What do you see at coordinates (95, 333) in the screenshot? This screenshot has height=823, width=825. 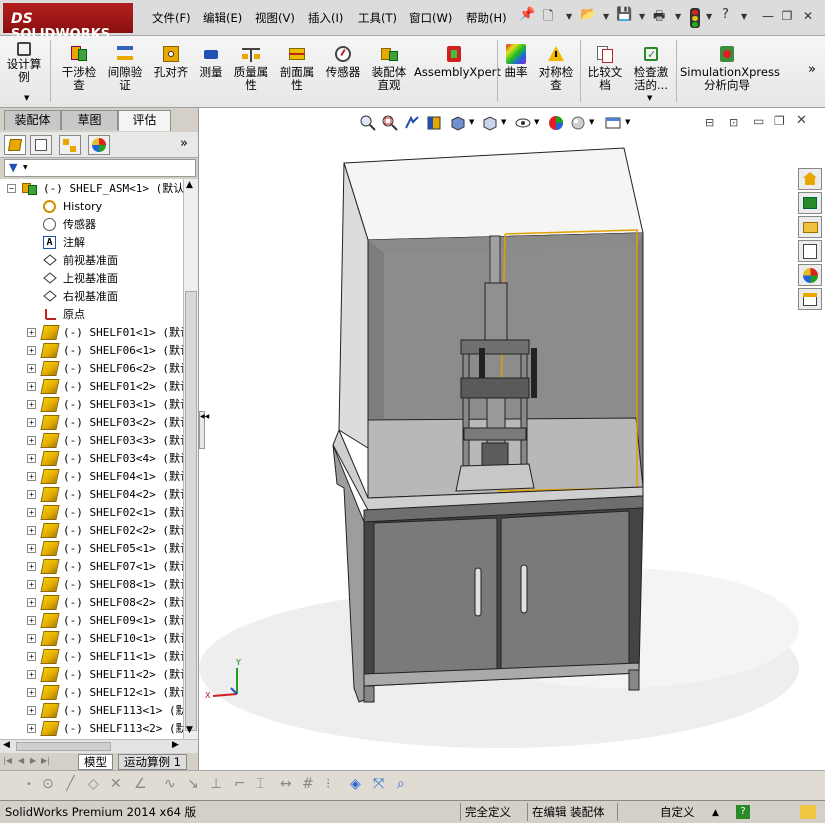 I see `tree-part-row: + (-) SHELF01<1> (默认` at bounding box center [95, 333].